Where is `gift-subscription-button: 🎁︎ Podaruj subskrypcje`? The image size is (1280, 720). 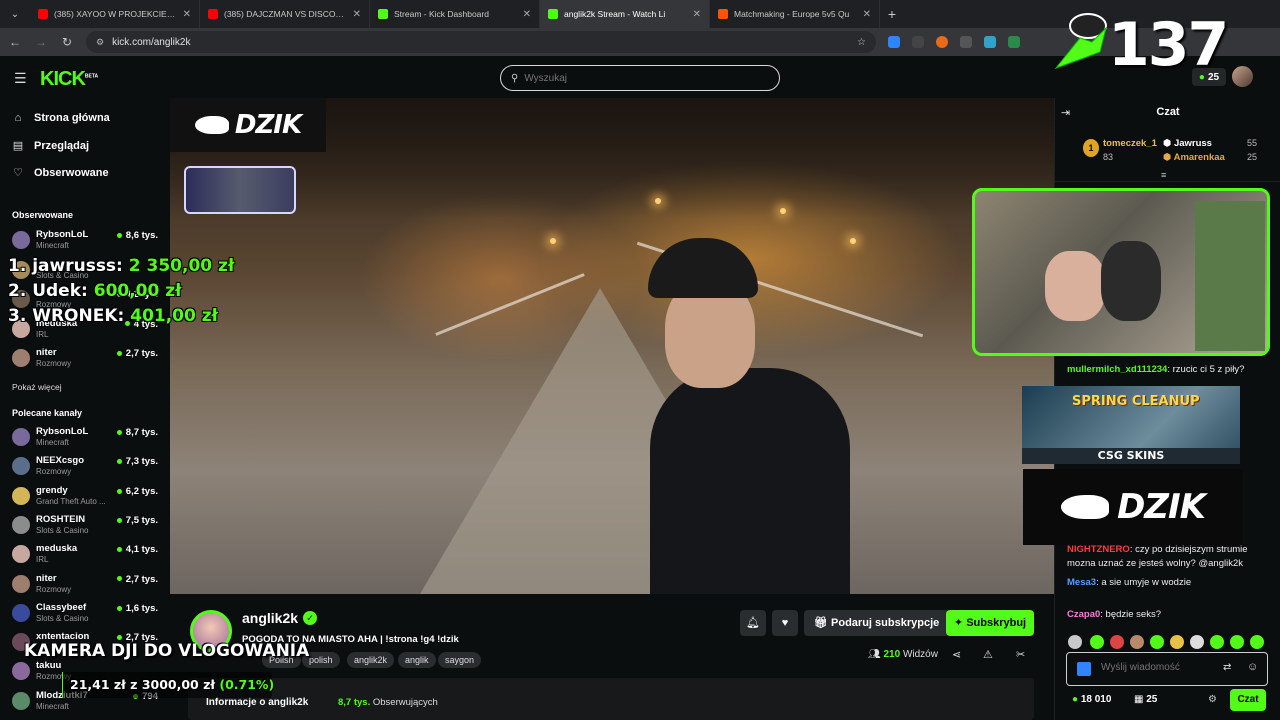 gift-subscription-button: 🎁︎ Podaruj subskrypcje is located at coordinates (877, 623).